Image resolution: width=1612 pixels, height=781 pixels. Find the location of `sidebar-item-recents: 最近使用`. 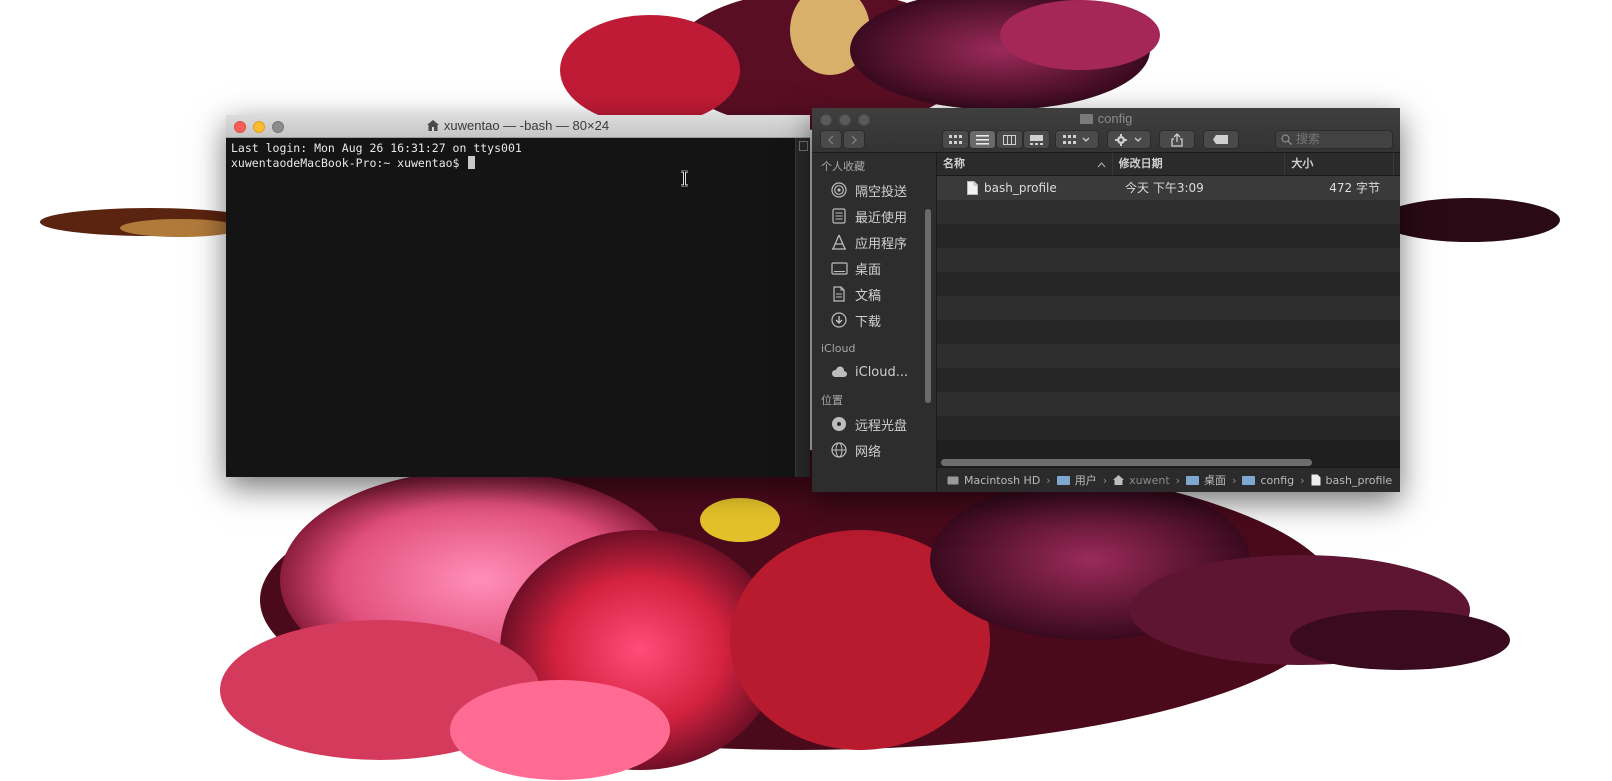

sidebar-item-recents: 最近使用 is located at coordinates (874, 216).